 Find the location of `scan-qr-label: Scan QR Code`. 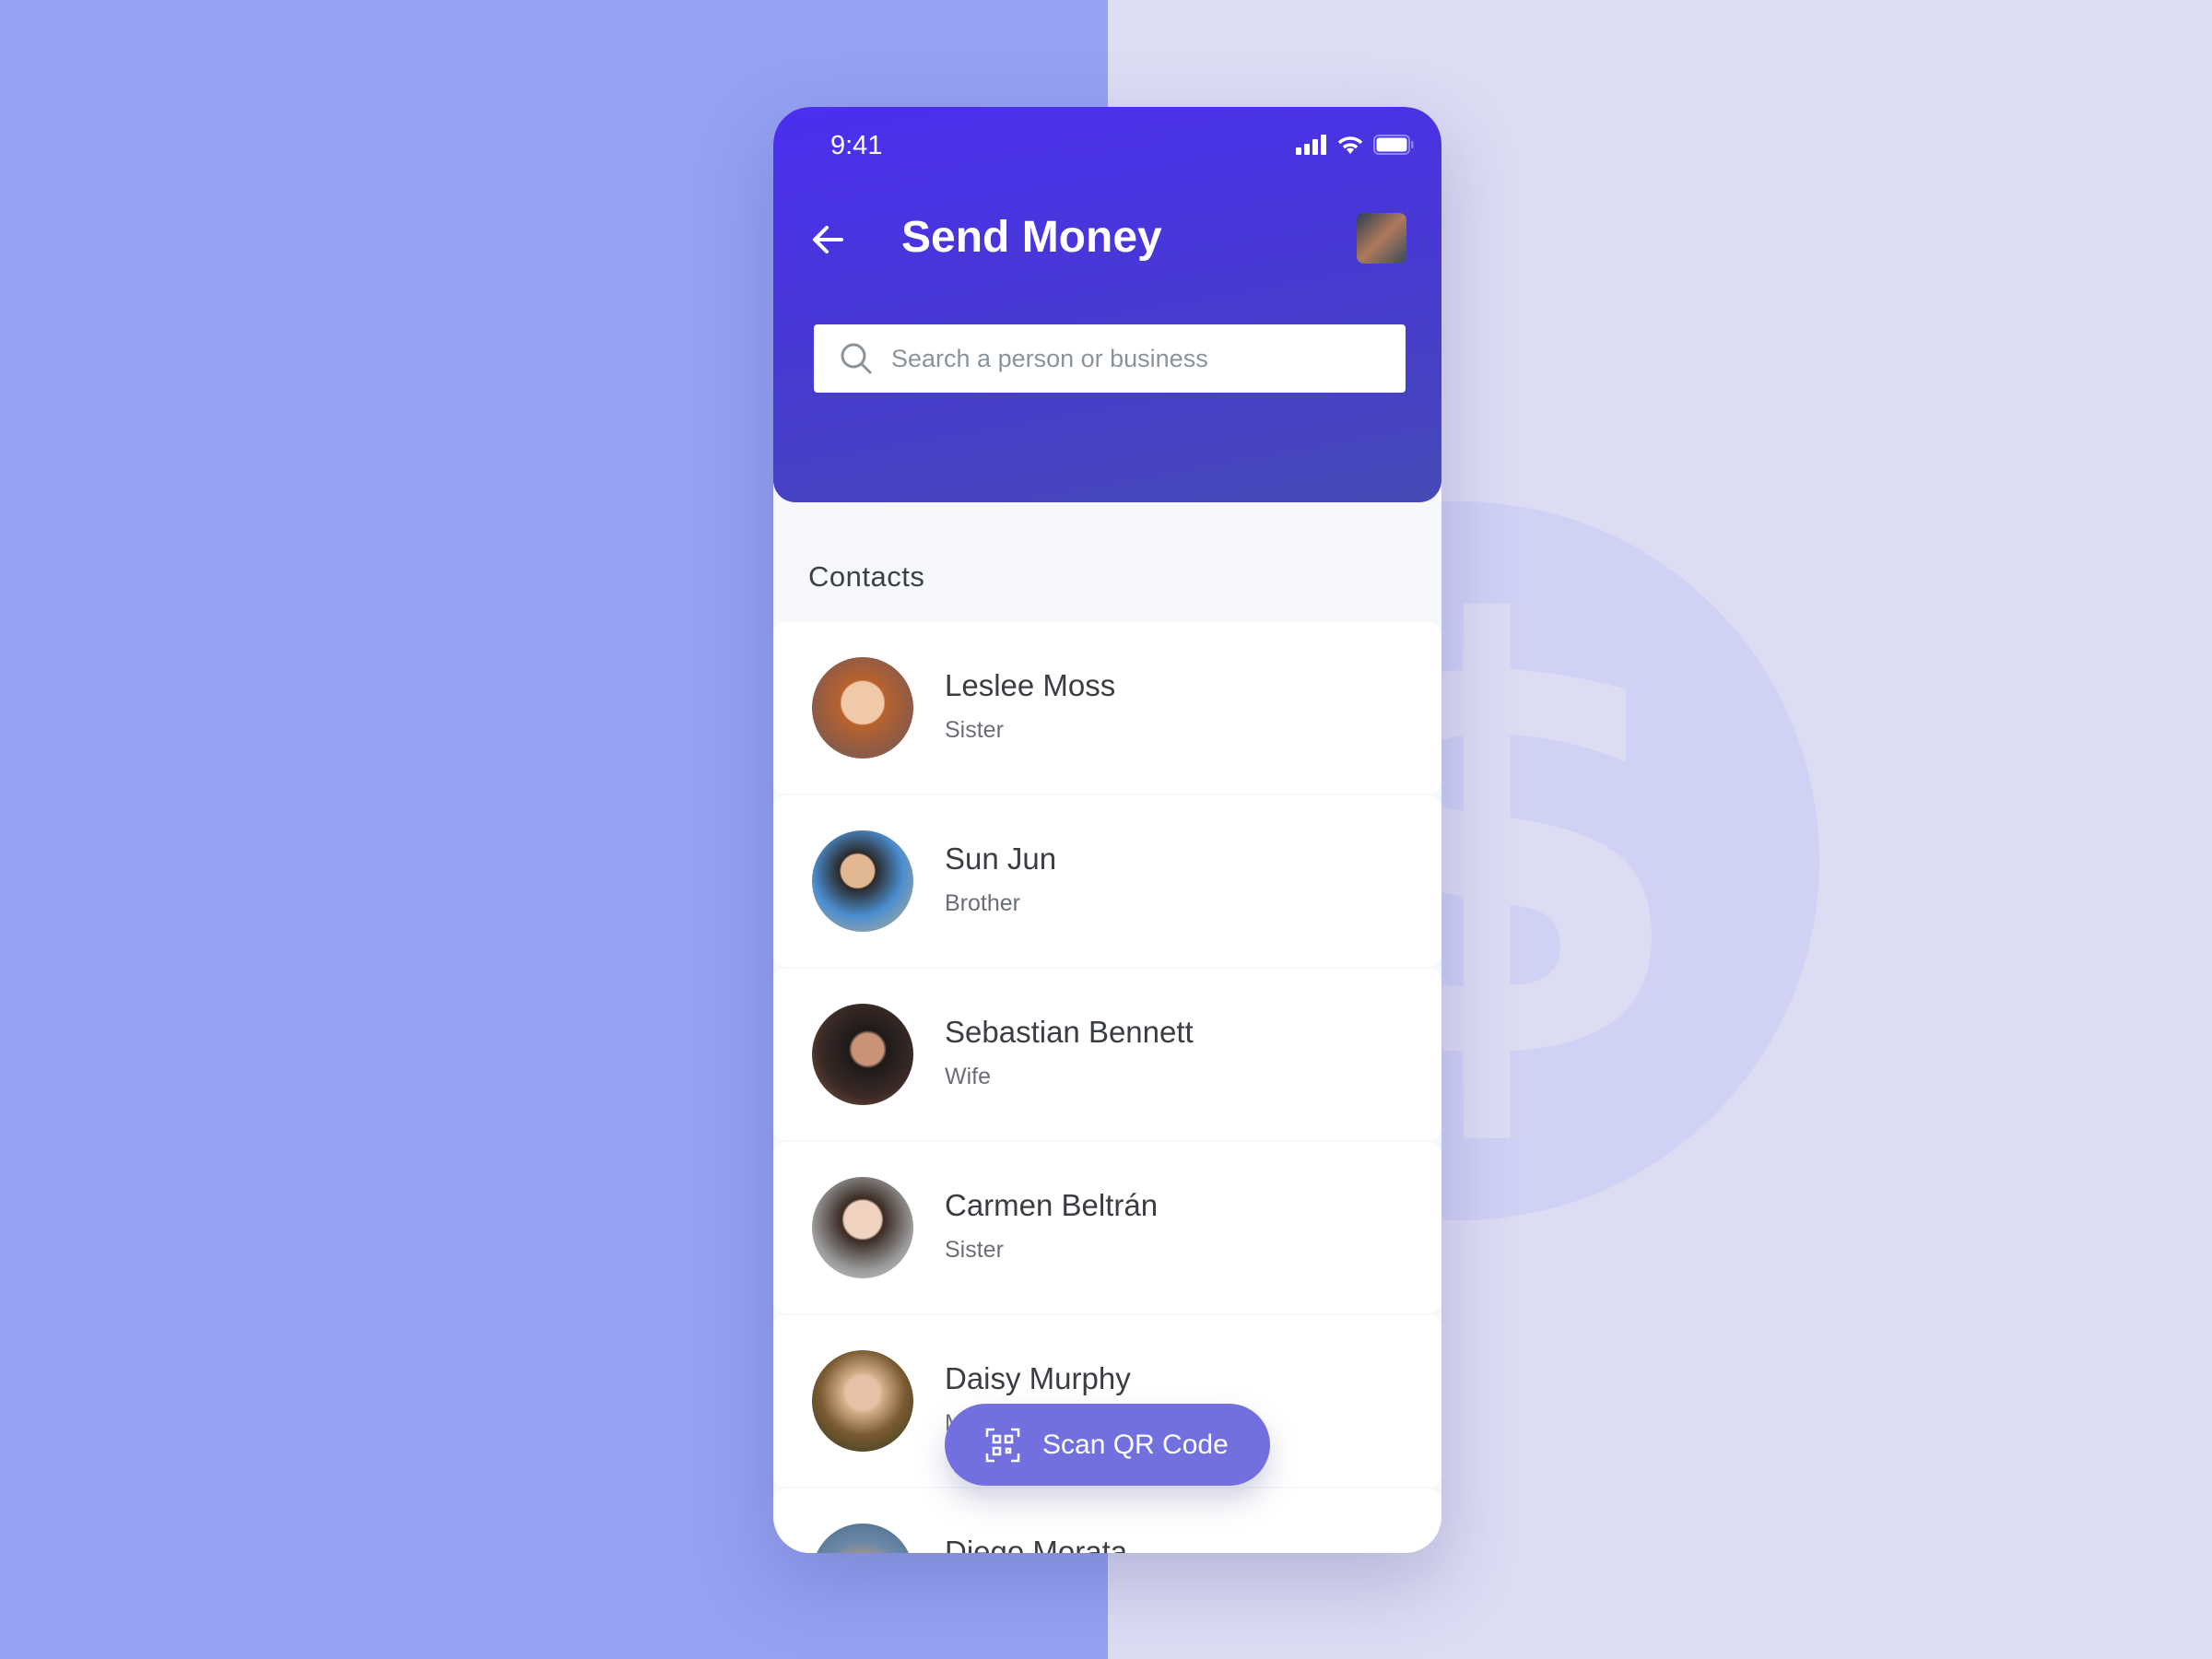

scan-qr-label: Scan QR Code is located at coordinates (1135, 1444).